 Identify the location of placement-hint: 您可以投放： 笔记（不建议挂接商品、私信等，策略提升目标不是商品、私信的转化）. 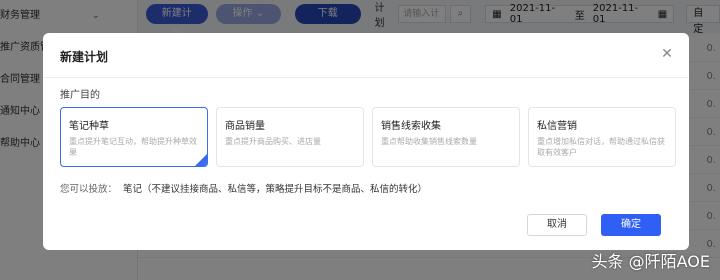
(243, 188).